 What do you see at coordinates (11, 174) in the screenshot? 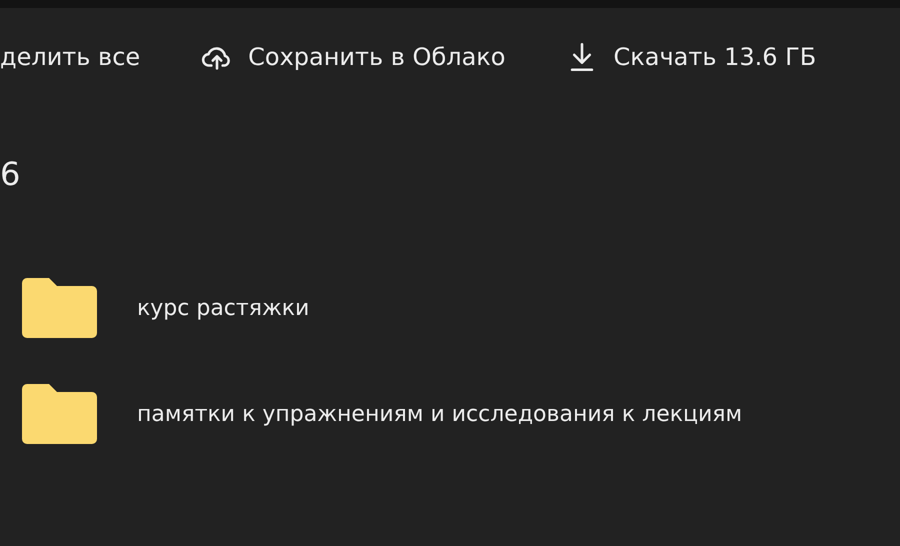
I see `folder-title: 6` at bounding box center [11, 174].